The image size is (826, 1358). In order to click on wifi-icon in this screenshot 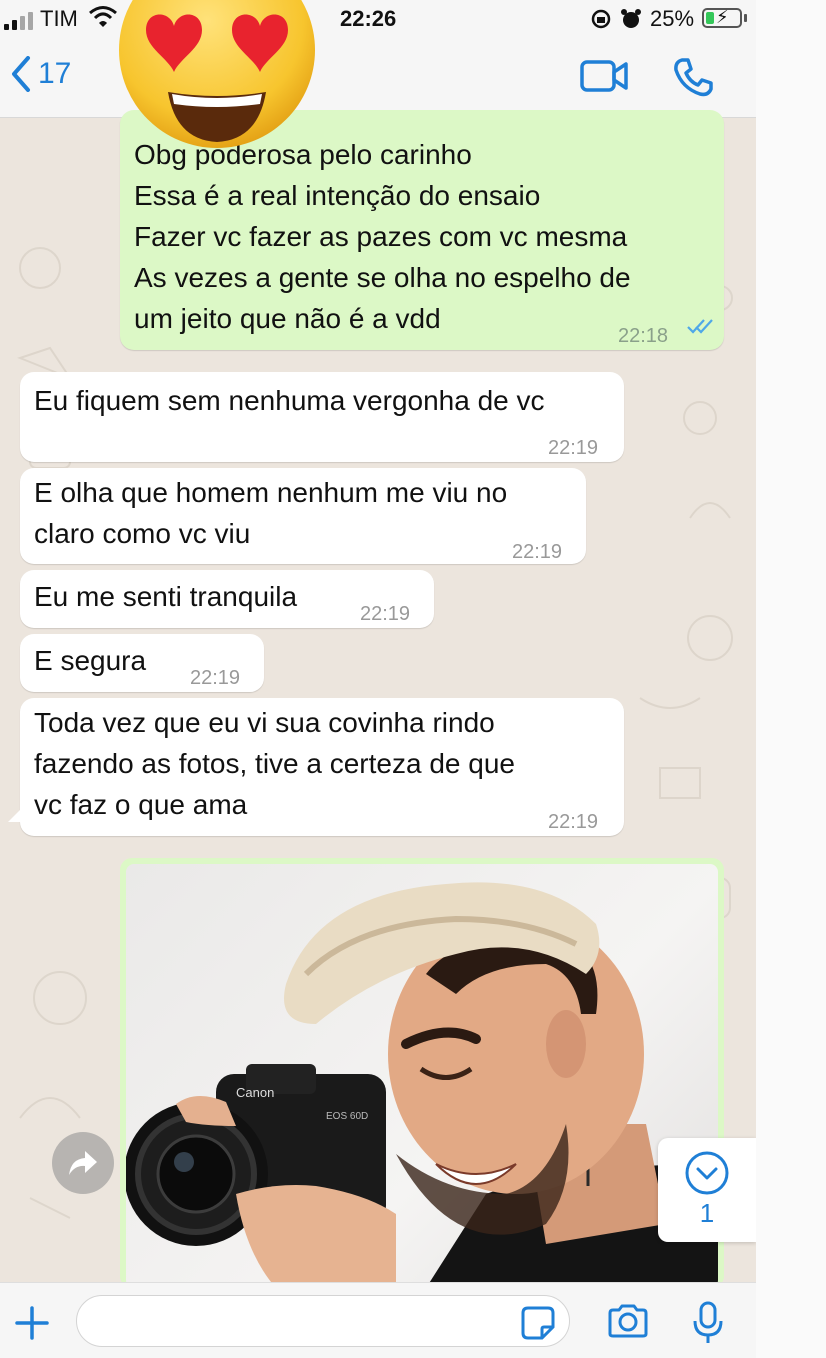, I will do `click(103, 16)`.